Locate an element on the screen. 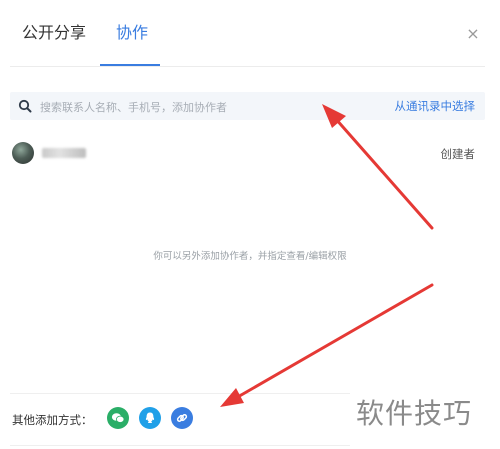 The image size is (500, 449). close-icon: × is located at coordinates (473, 34).